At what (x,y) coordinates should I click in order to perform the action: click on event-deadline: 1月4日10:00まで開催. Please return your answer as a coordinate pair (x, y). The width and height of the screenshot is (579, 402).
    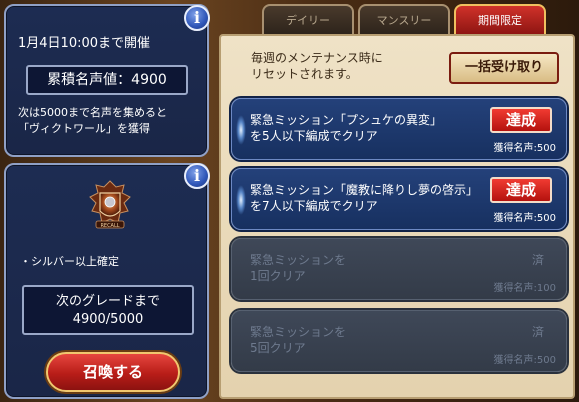
    Looking at the image, I should click on (84, 43).